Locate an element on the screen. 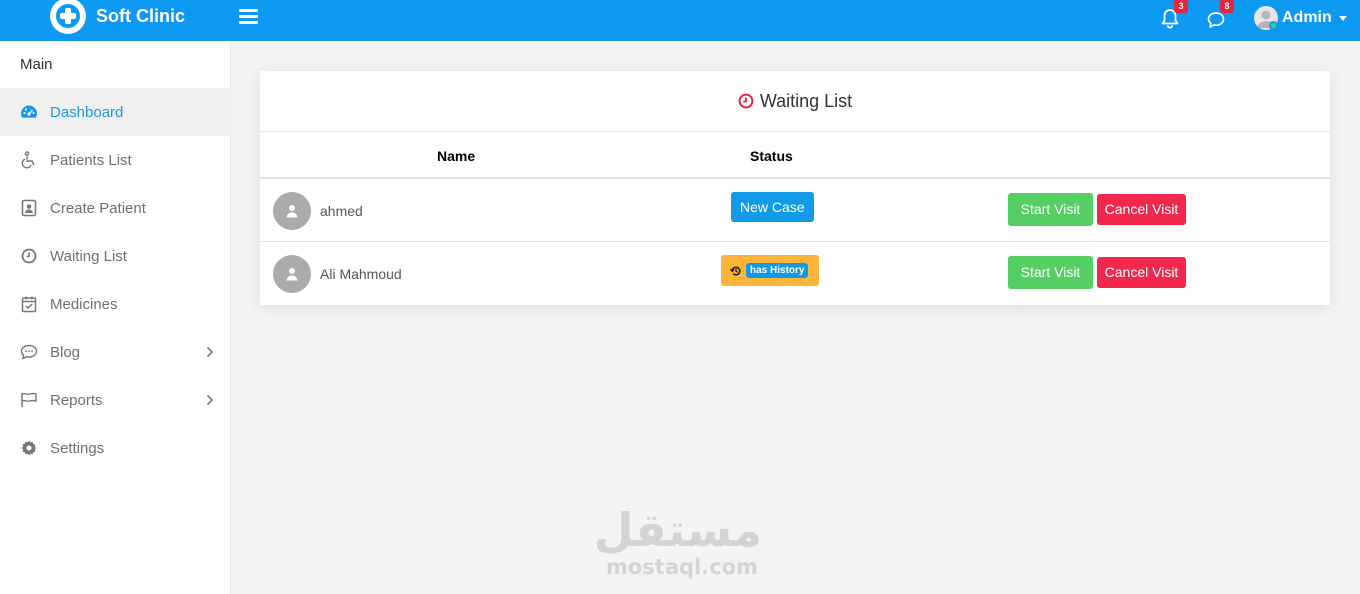  table-row: ahmed New Case Start Visit Cancel Visit is located at coordinates (795, 210).